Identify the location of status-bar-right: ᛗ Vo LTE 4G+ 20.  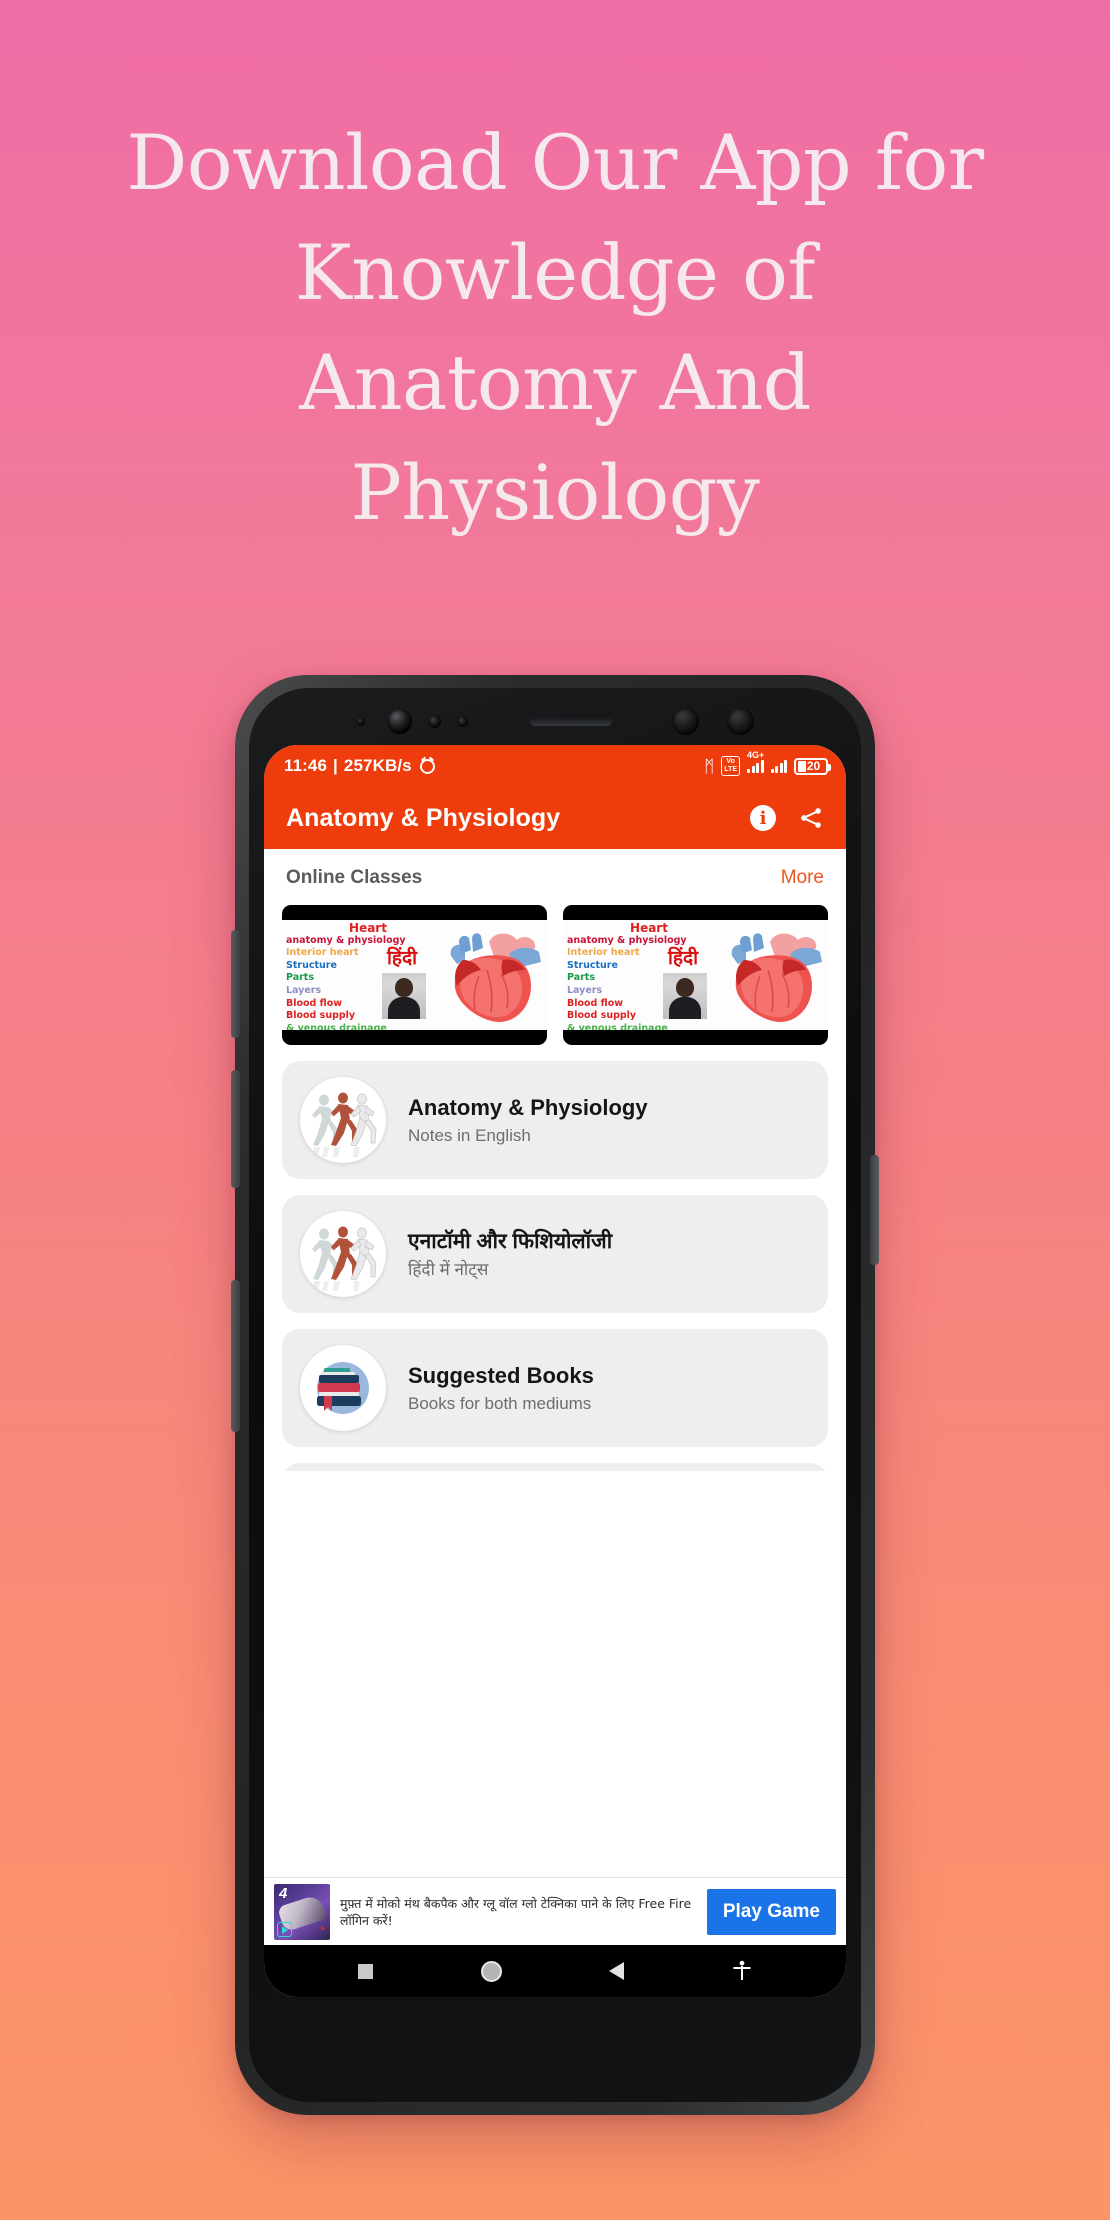
(767, 763).